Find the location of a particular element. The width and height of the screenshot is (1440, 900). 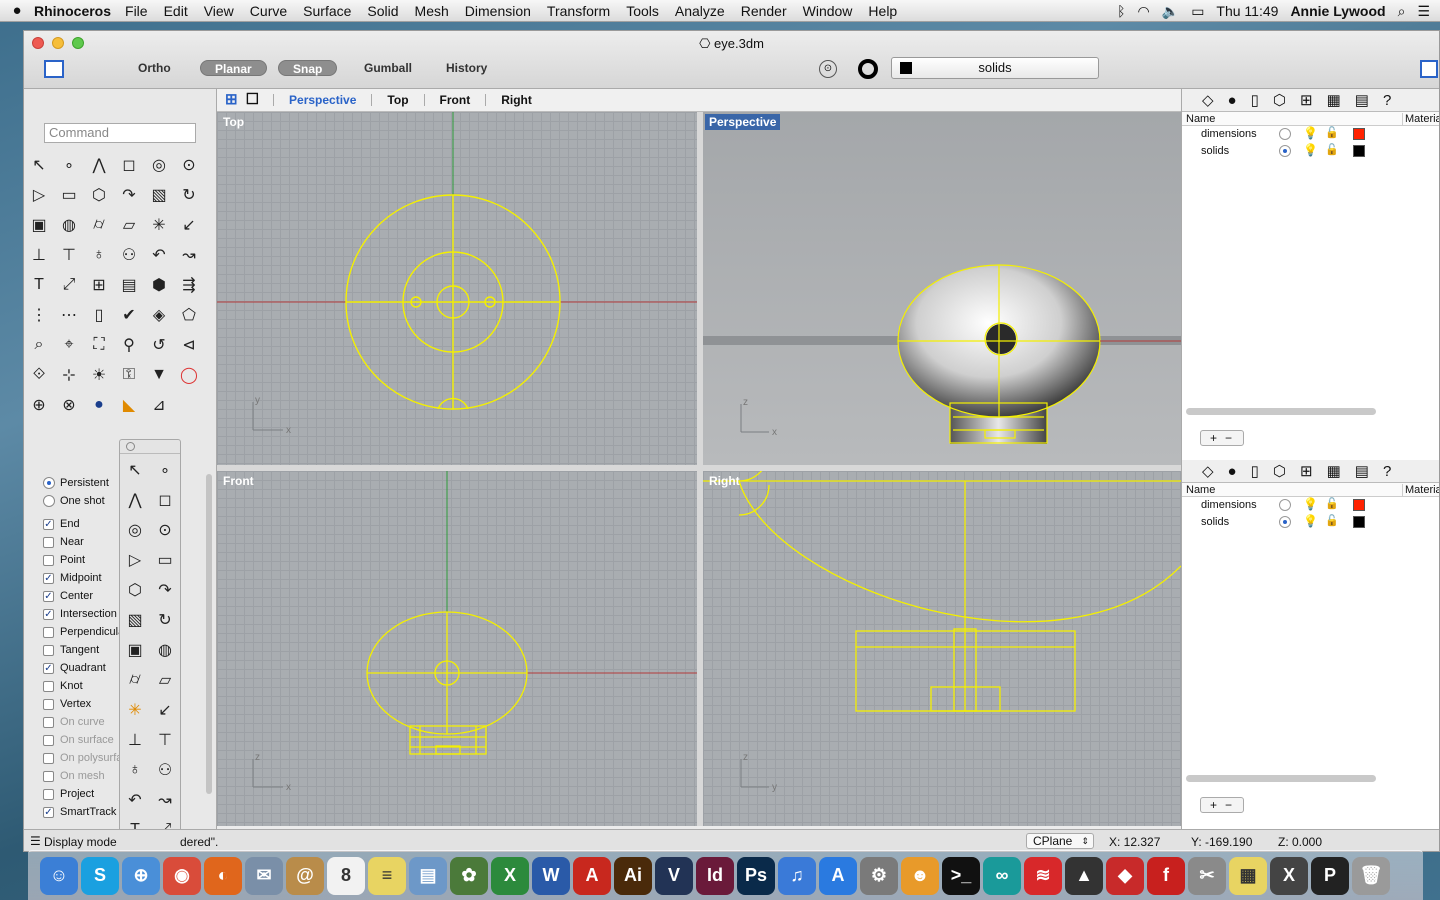

check-icon: ✔ is located at coordinates (129, 315).